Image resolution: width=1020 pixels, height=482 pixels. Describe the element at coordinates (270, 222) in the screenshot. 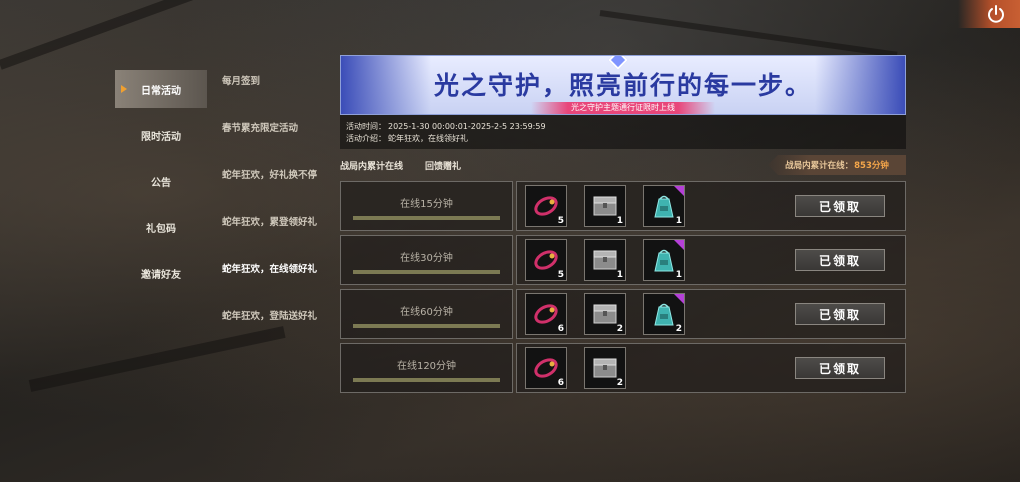

I see `activity-label: 蛇年狂欢，累登领好礼` at that location.